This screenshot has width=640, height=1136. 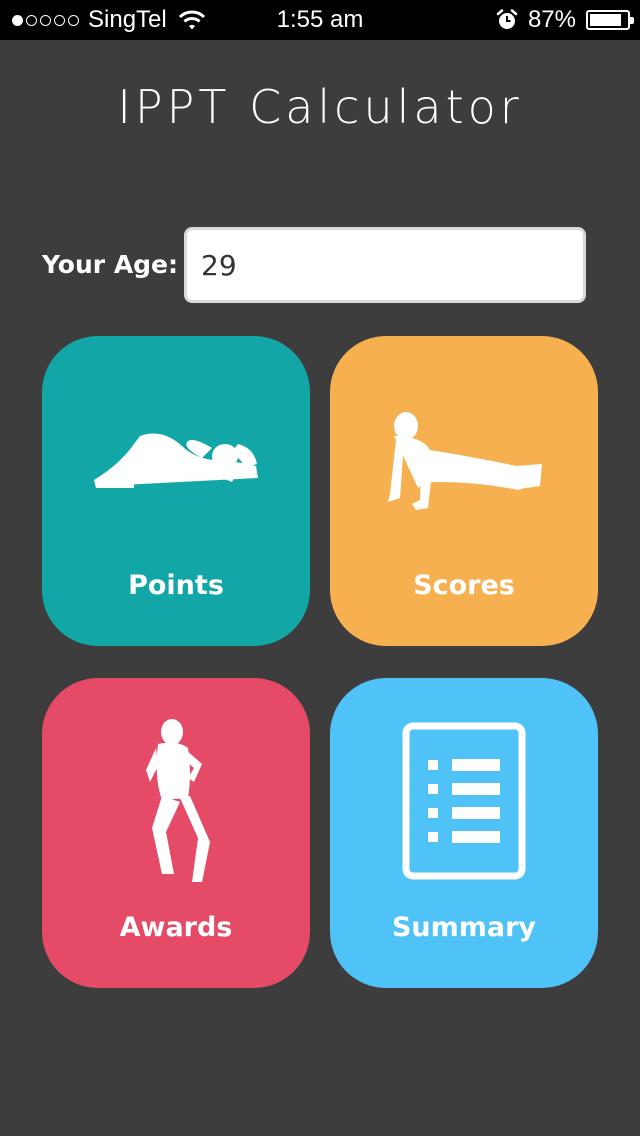 What do you see at coordinates (176, 927) in the screenshot?
I see `awards-label: Awards` at bounding box center [176, 927].